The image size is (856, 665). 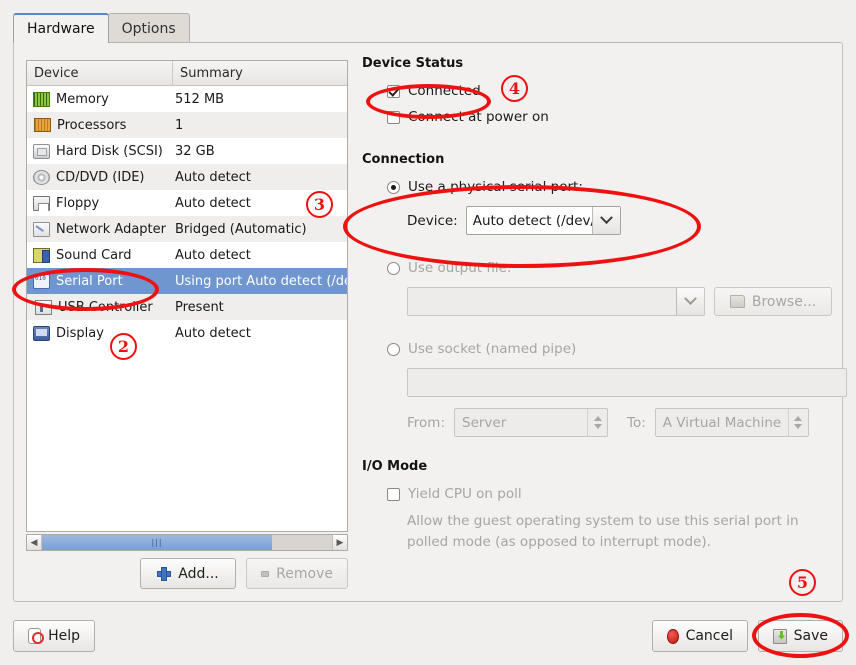 I want to click on device-cell: Hard Disk (SCSI), so click(x=100, y=151).